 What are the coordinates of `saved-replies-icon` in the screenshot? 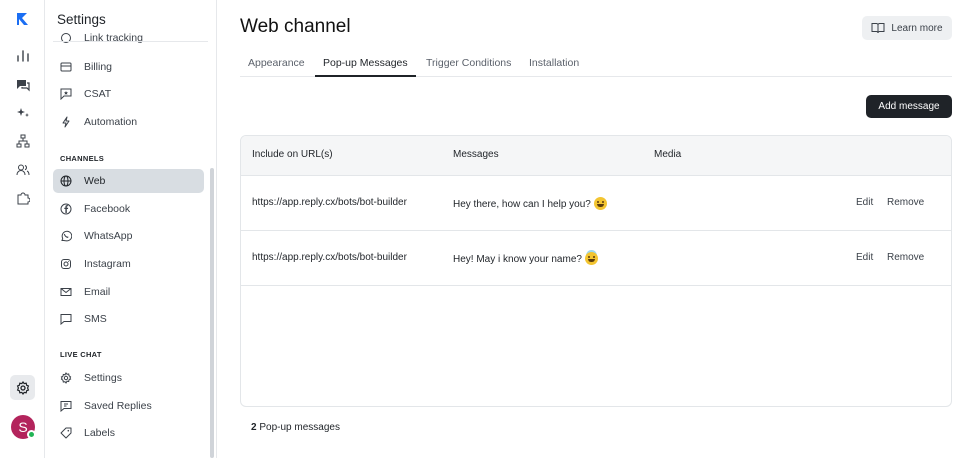 It's located at (66, 406).